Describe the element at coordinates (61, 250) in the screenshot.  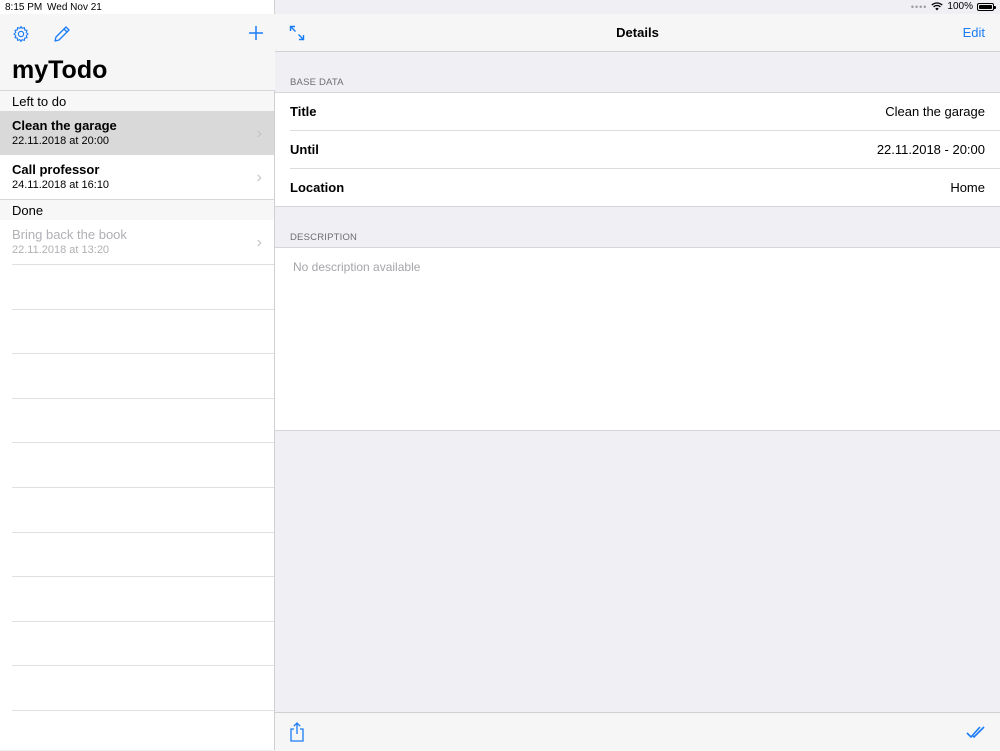
I see `todo-date: 22.11.2018 at 13:20` at that location.